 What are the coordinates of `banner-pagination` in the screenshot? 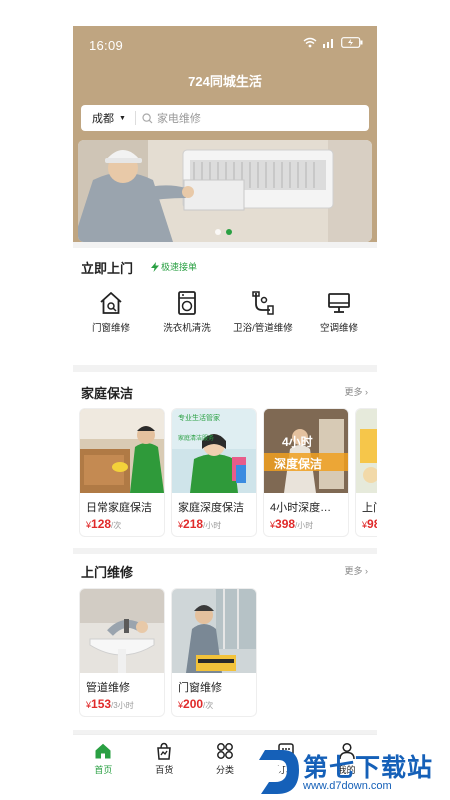 It's located at (223, 232).